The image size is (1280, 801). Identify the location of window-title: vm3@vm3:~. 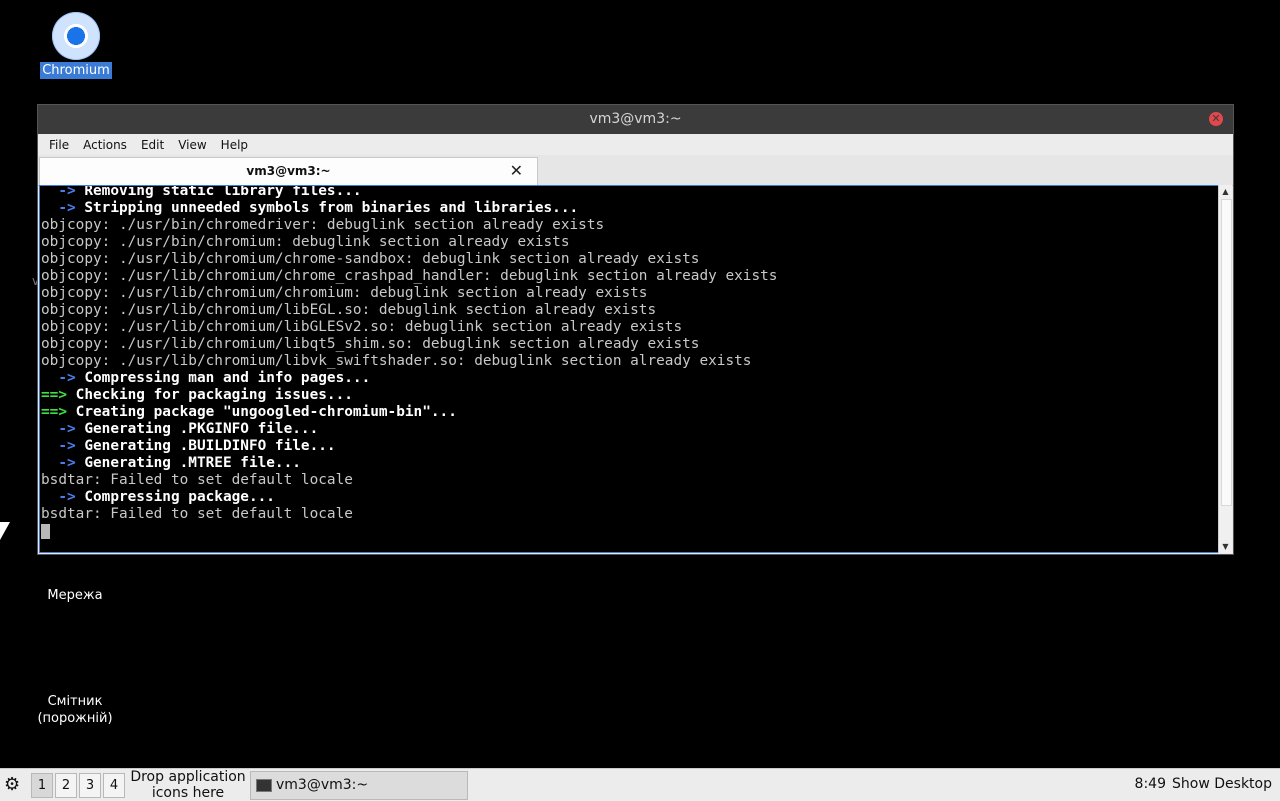
(635, 119).